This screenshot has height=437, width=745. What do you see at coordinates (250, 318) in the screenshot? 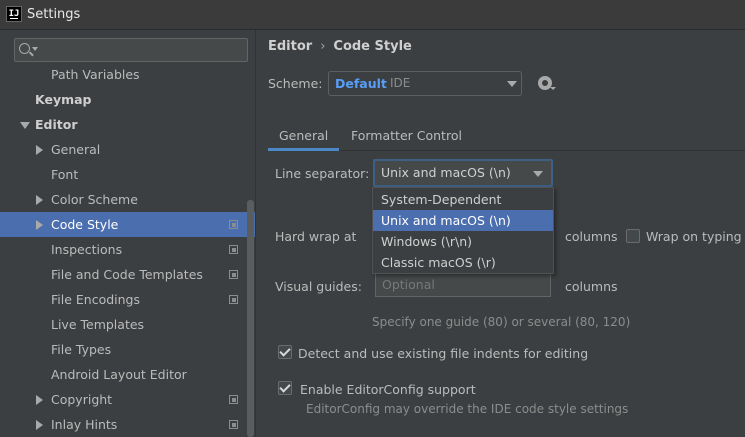
I see `sidebar-scrollbar` at bounding box center [250, 318].